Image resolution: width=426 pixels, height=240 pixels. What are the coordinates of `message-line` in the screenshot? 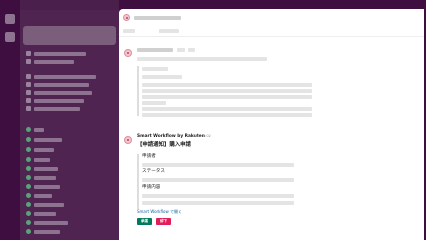 It's located at (202, 59).